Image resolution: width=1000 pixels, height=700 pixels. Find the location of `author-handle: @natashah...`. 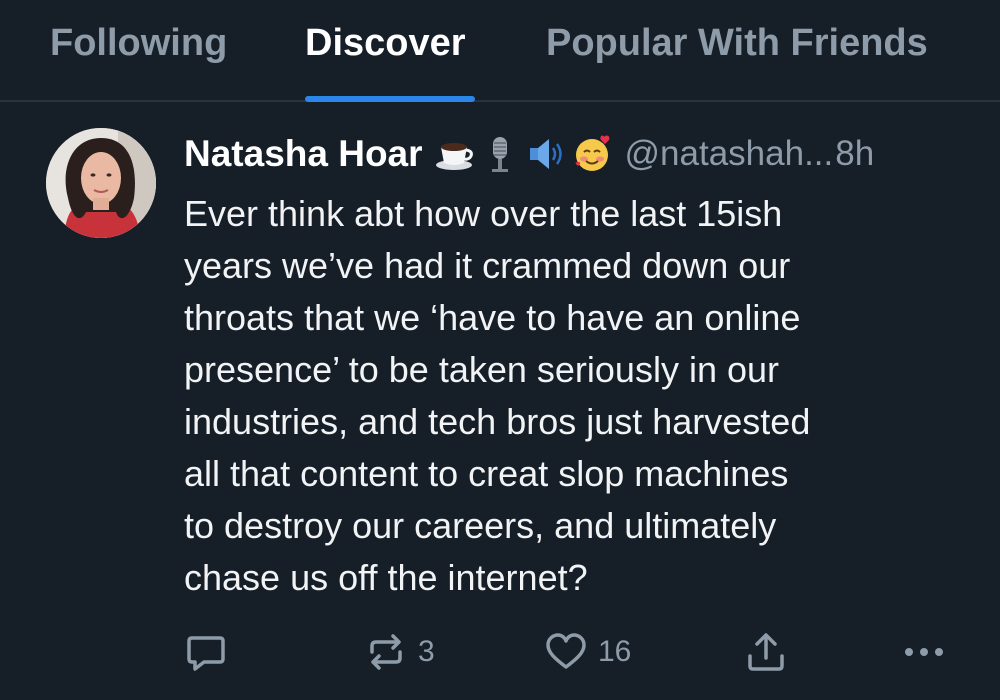

author-handle: @natashah... is located at coordinates (729, 154).